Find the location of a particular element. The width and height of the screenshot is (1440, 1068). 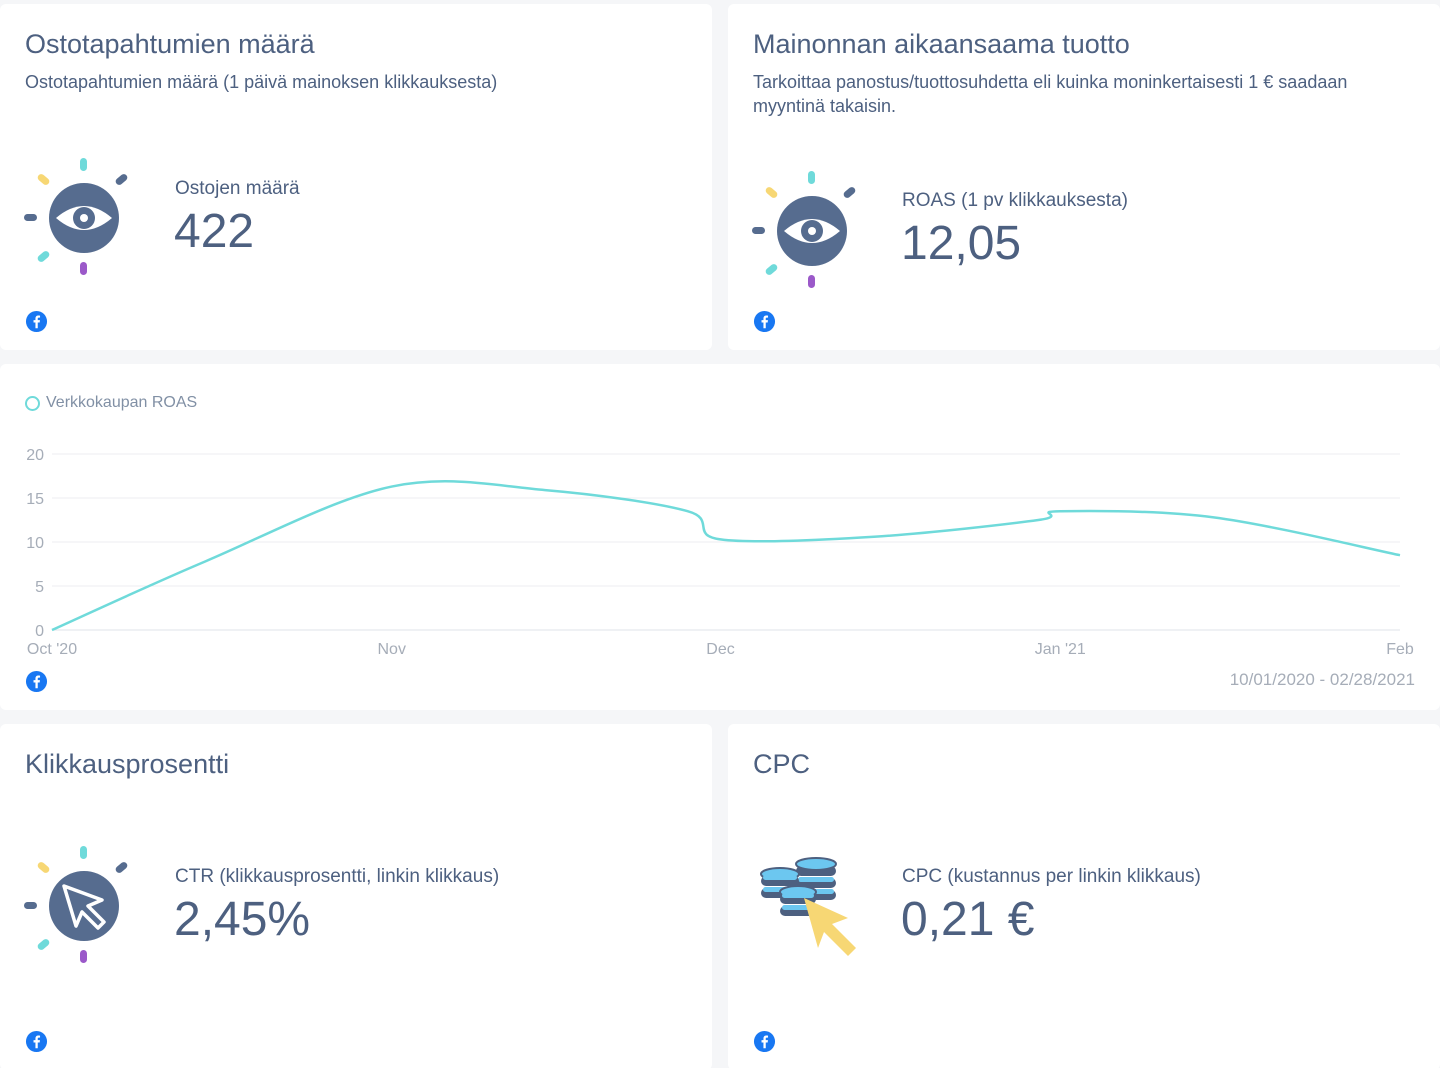

legend-label: Verkkokaupan ROAS is located at coordinates (122, 402).